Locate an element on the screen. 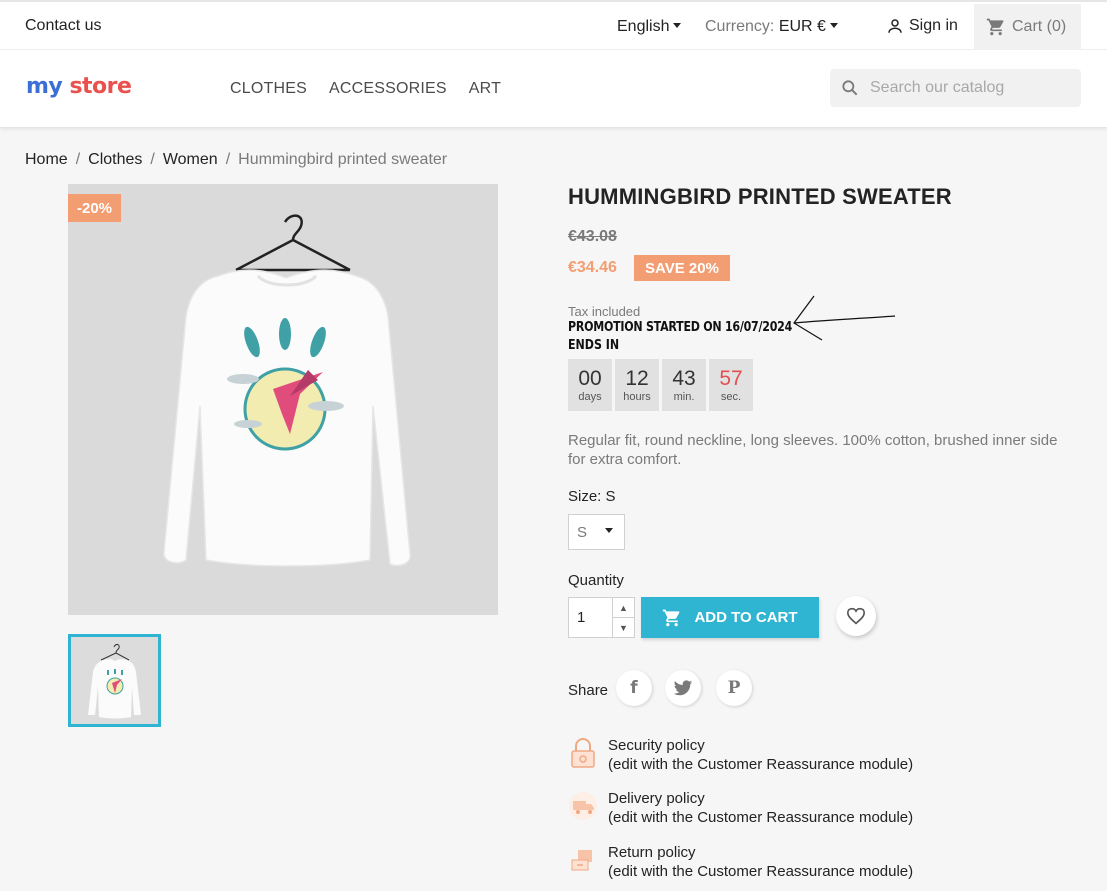  sign-in-label: Sign in is located at coordinates (933, 25).